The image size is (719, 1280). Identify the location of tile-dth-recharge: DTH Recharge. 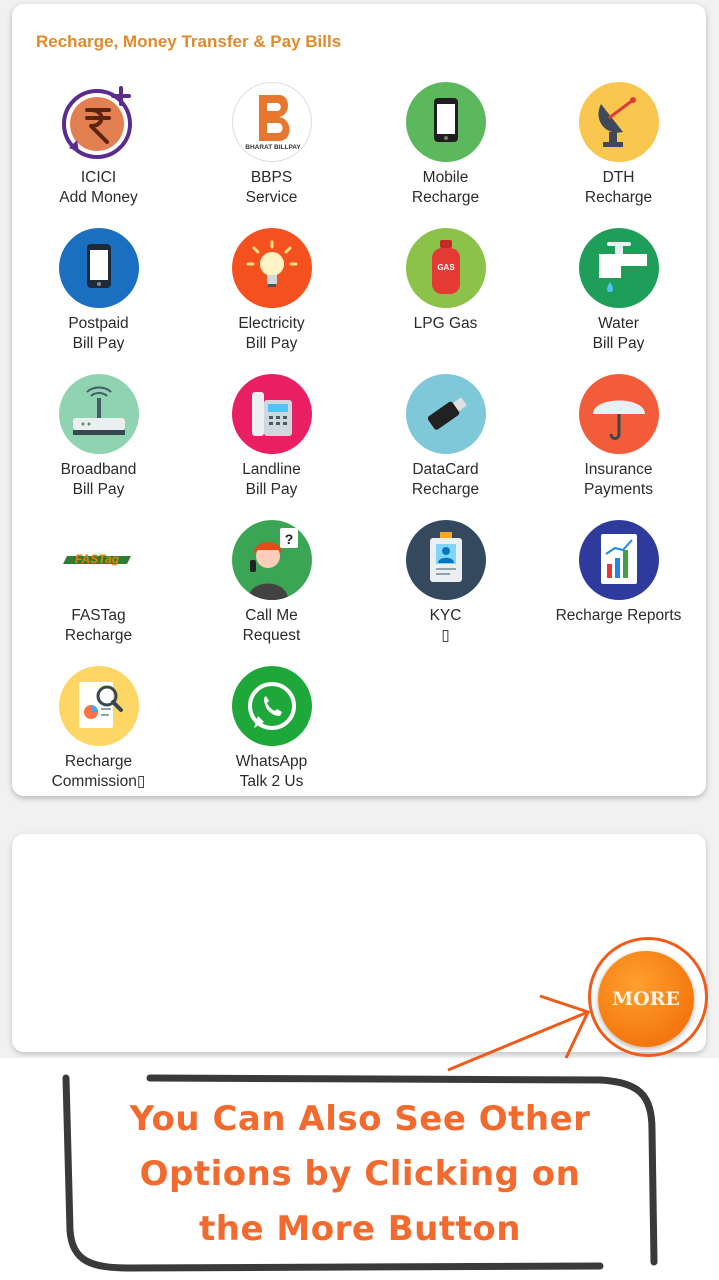
(618, 152).